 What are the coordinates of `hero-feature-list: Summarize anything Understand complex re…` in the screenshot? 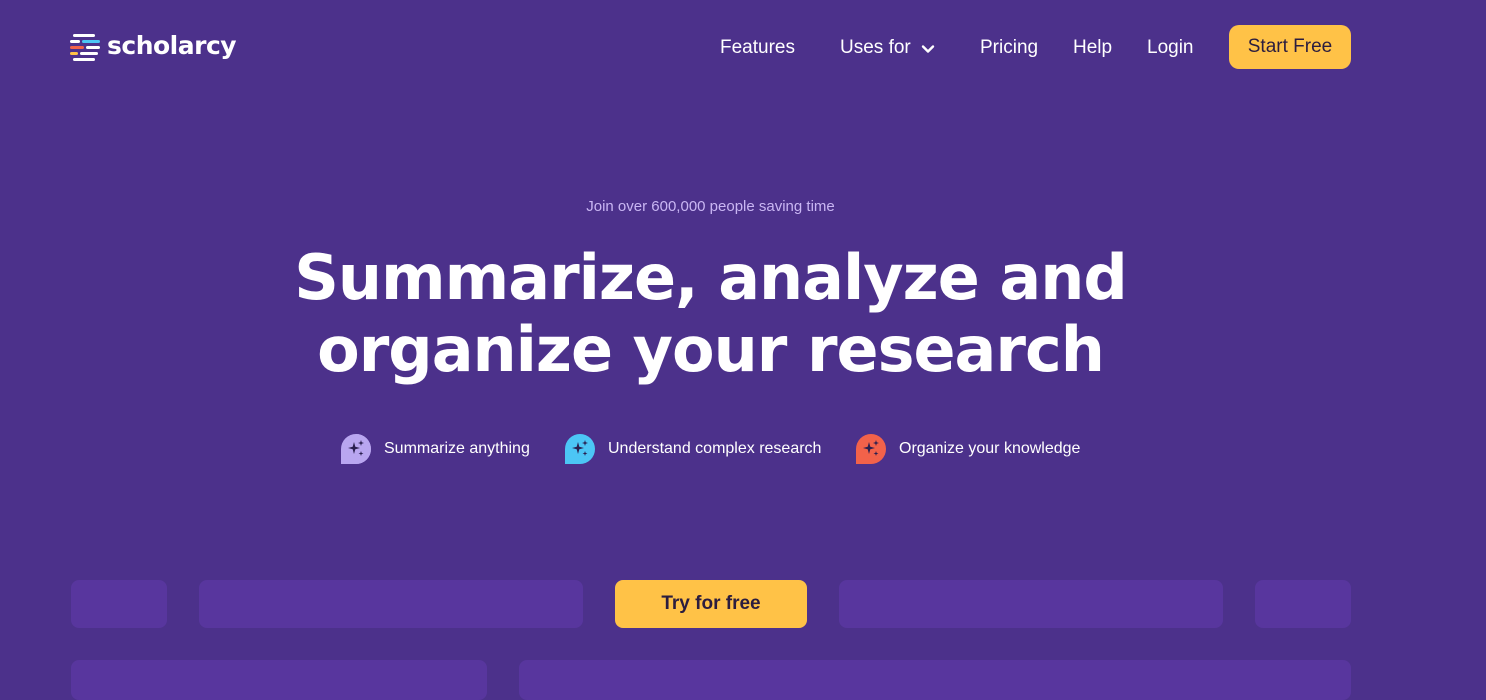 It's located at (710, 449).